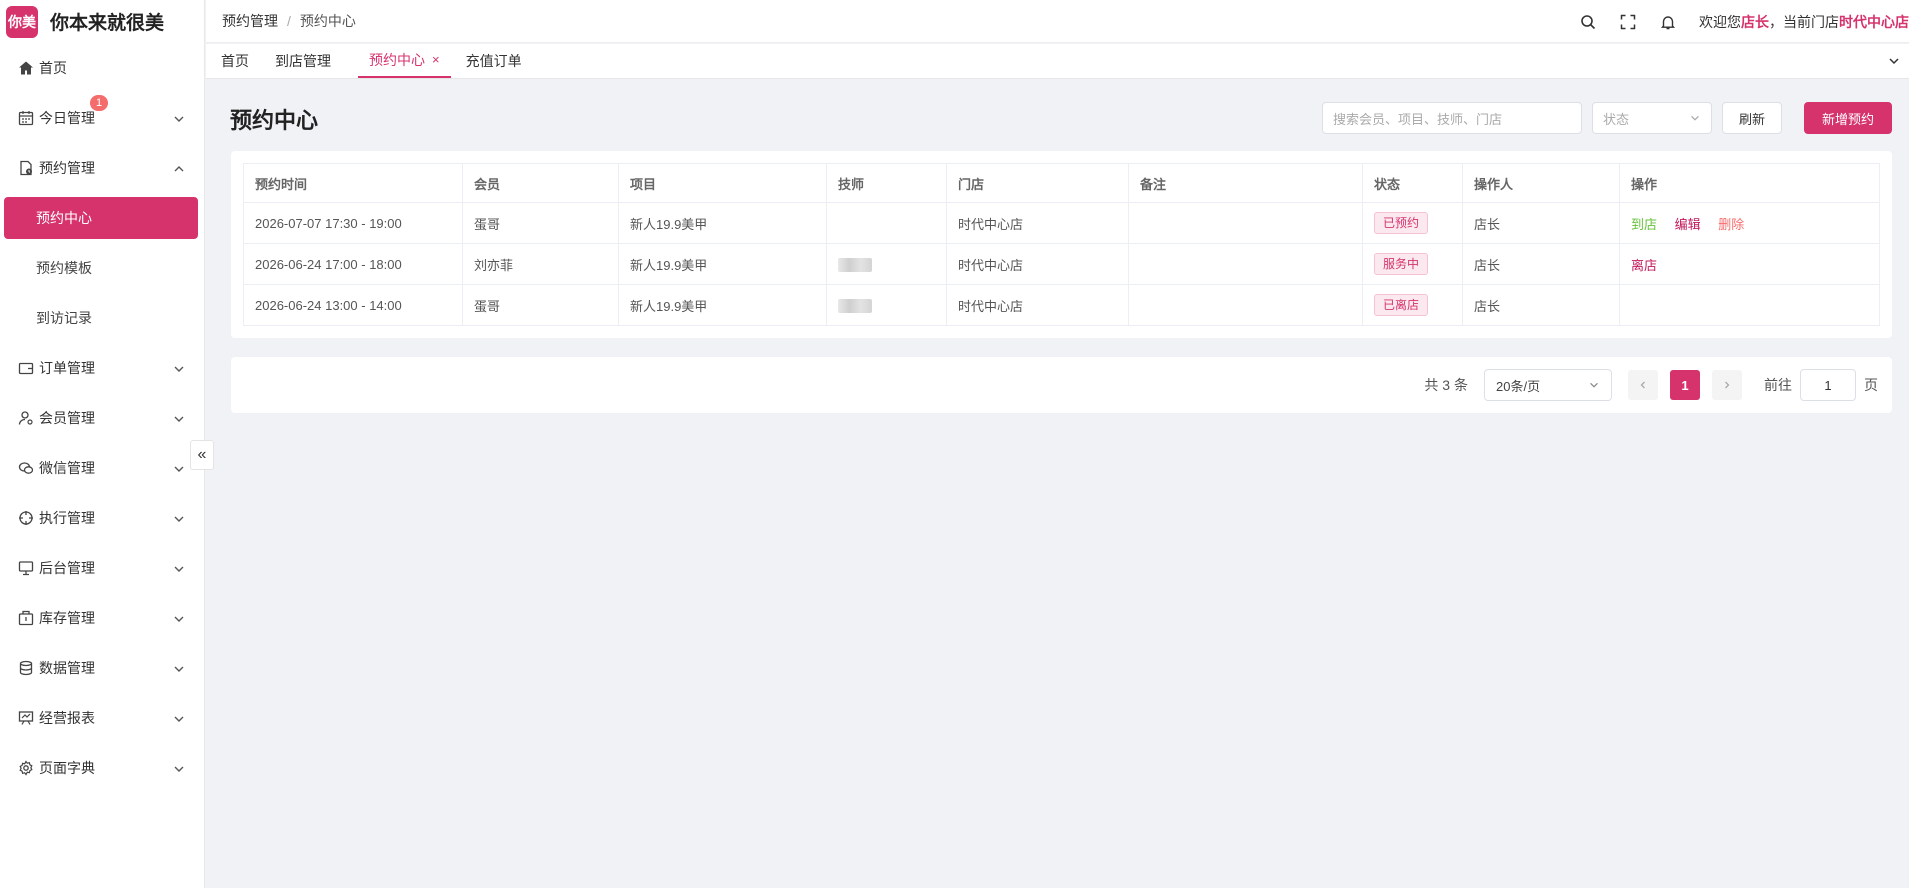  I want to click on cell-status: 已预约, so click(1412, 223).